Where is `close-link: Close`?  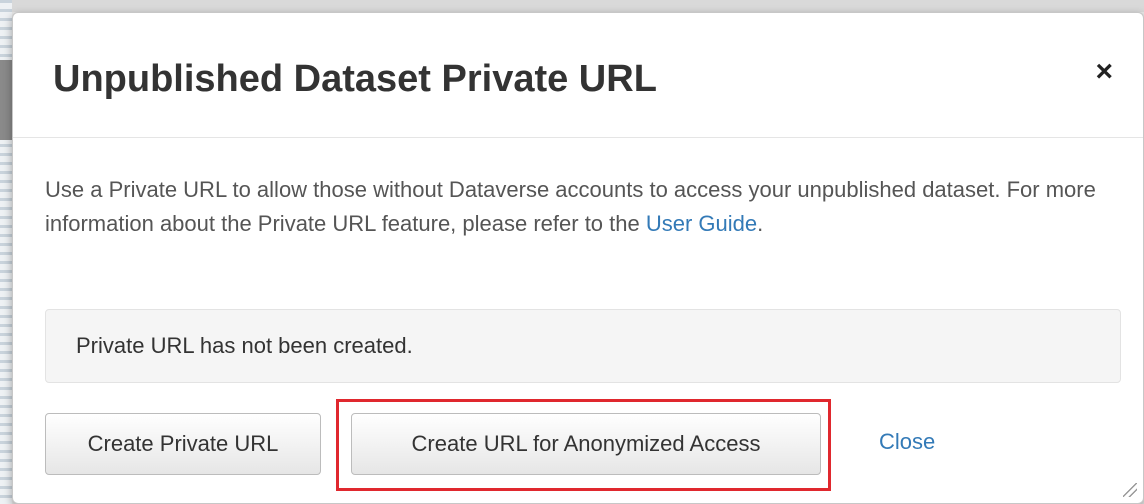 close-link: Close is located at coordinates (907, 442).